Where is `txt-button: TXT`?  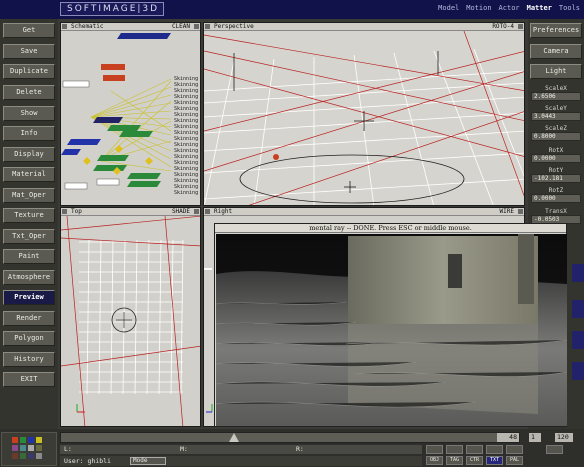
txt-button: TXT is located at coordinates (494, 460).